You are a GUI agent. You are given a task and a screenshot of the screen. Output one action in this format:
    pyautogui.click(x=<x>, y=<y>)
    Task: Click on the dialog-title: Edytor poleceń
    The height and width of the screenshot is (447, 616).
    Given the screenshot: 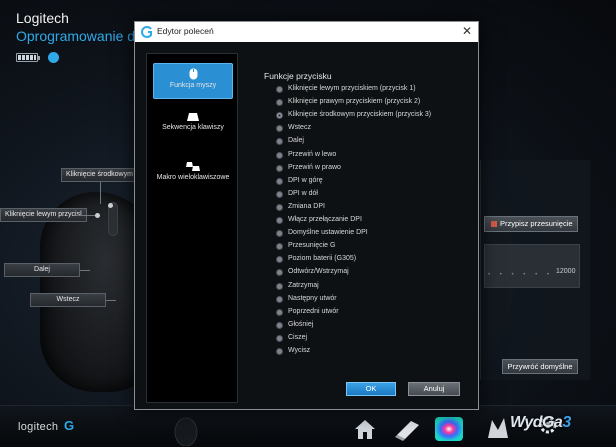 What is the action you would take?
    pyautogui.click(x=185, y=31)
    